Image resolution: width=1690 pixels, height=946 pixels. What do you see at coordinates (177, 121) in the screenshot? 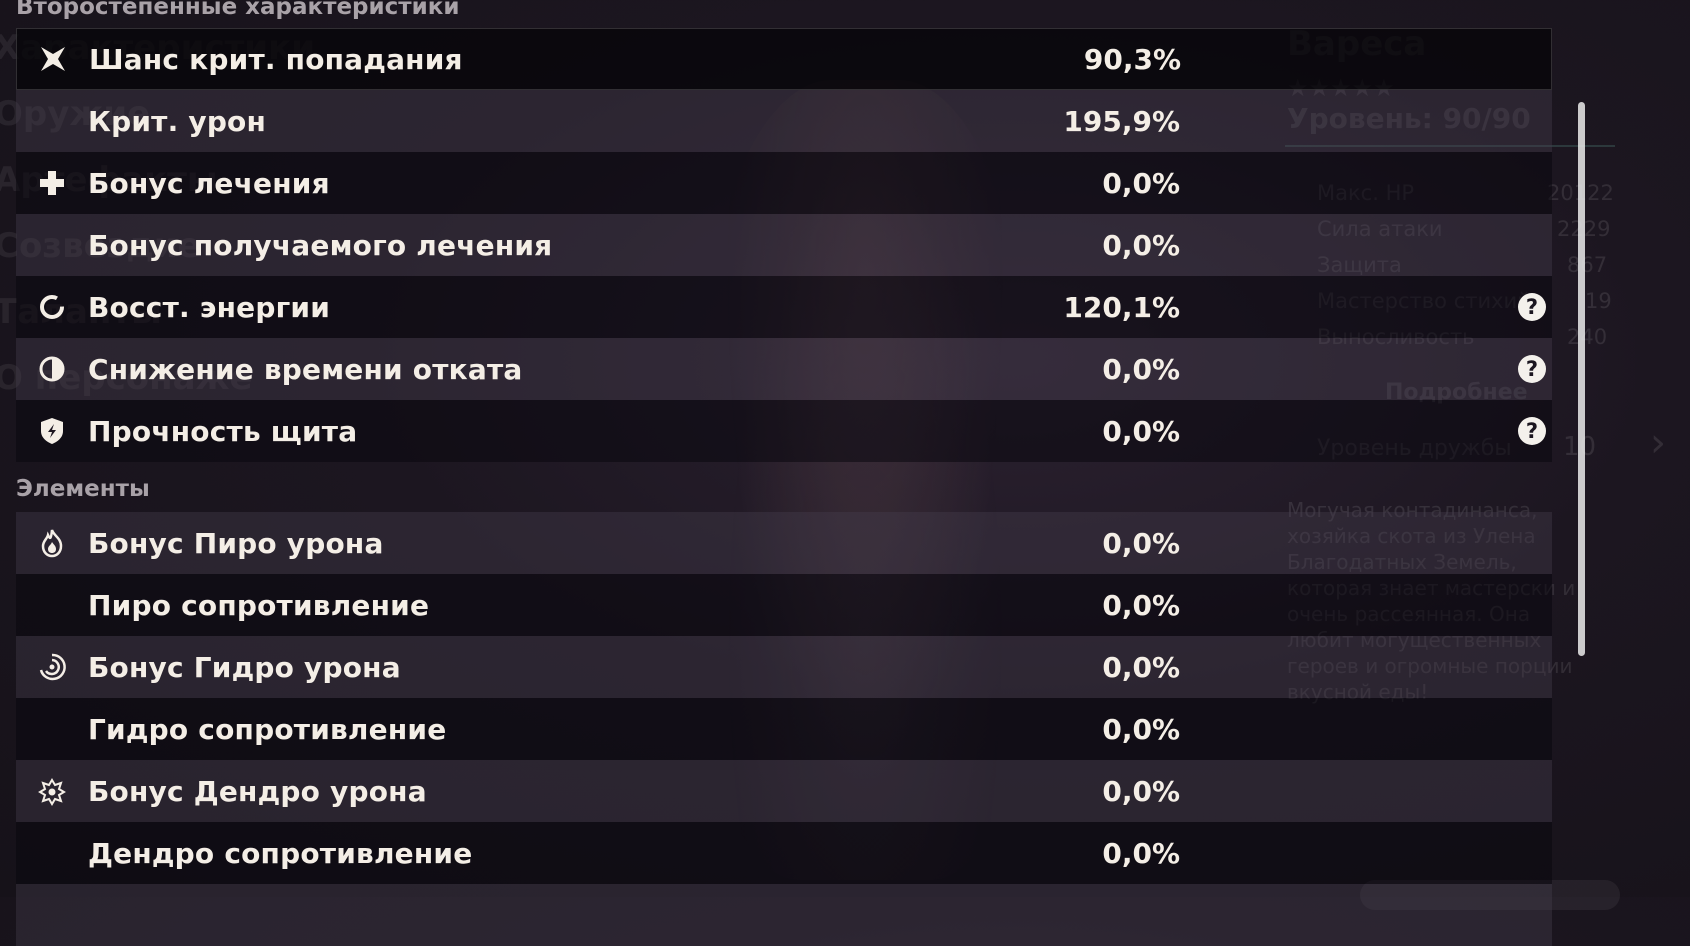
I see `stat-label: Крит. урон` at bounding box center [177, 121].